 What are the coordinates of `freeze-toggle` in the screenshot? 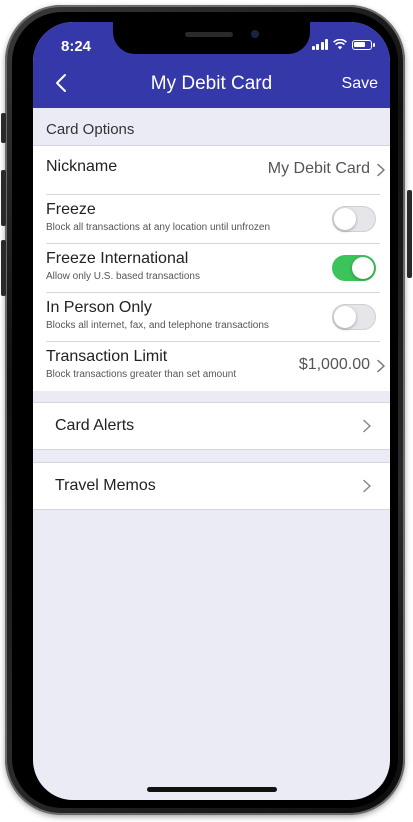 It's located at (354, 219).